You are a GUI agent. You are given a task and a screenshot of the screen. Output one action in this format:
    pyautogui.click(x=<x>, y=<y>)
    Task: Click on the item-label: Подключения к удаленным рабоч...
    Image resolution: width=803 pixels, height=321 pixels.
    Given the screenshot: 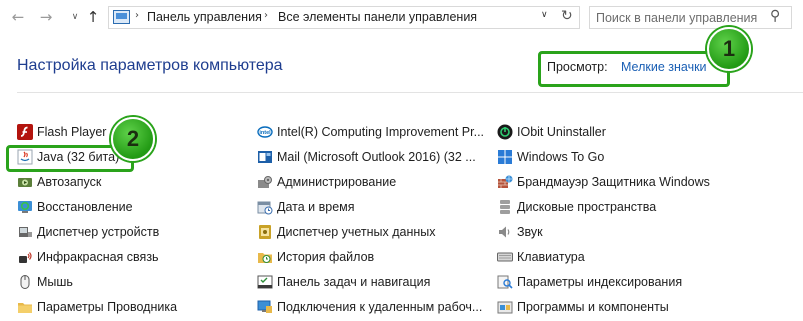 What is the action you would take?
    pyautogui.click(x=380, y=307)
    